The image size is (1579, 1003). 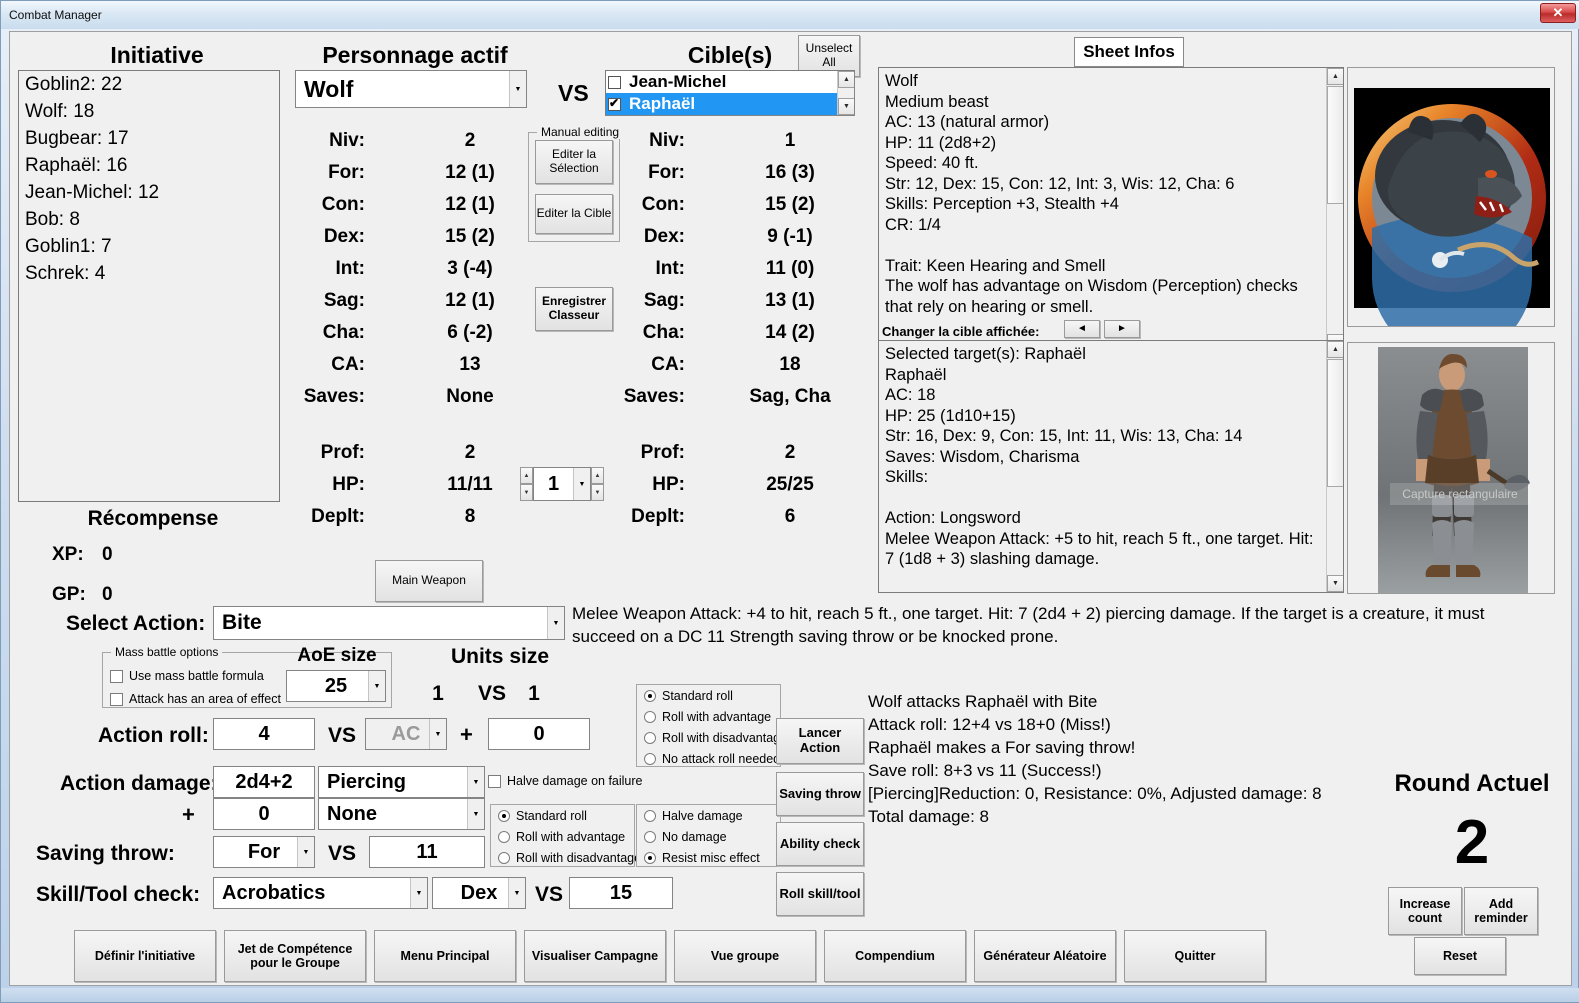 What do you see at coordinates (542, 816) in the screenshot?
I see `save-roll-option: Standard roll` at bounding box center [542, 816].